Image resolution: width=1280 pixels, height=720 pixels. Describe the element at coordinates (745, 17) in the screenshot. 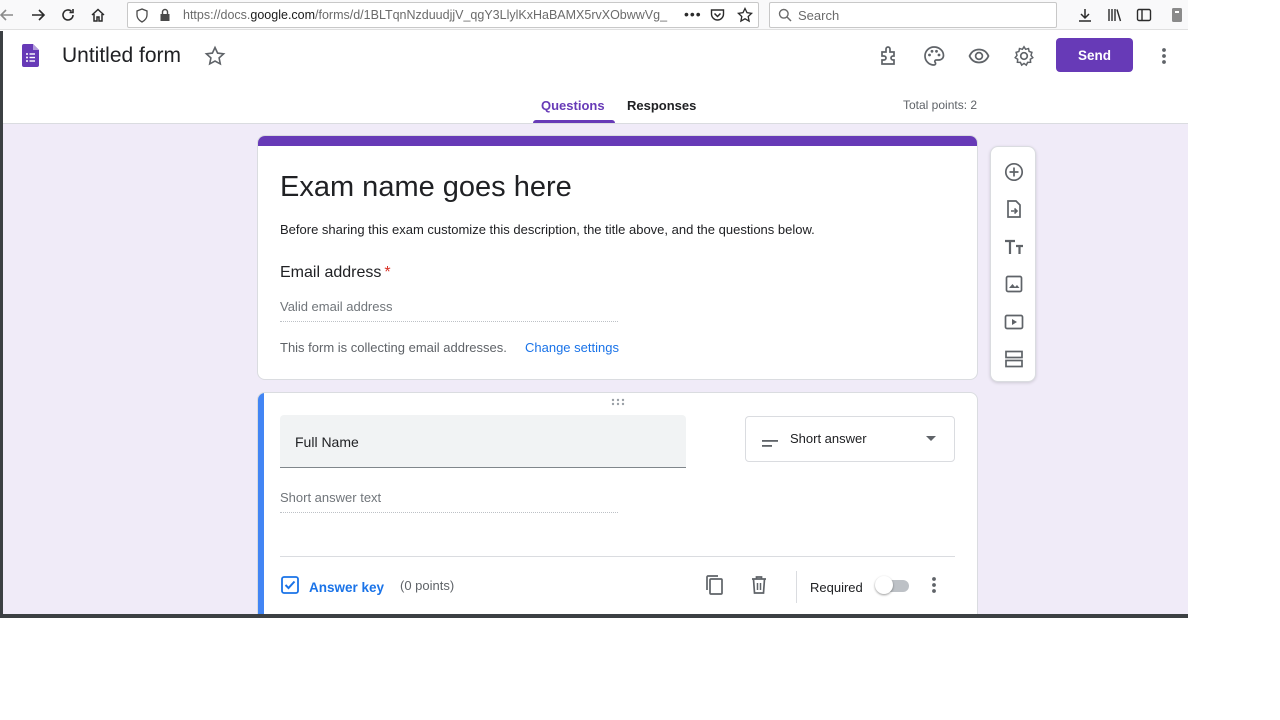

I see `bookmark-star-icon` at that location.